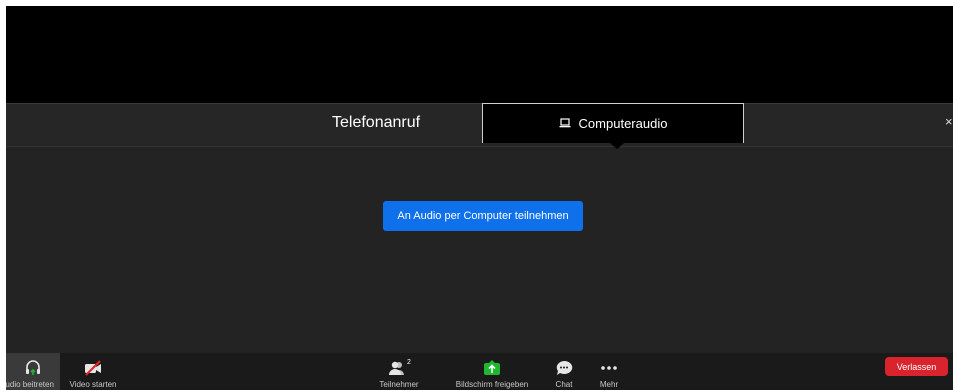 The height and width of the screenshot is (390, 953). Describe the element at coordinates (492, 384) in the screenshot. I see `share-screen-label: Bildschirm freigeben` at that location.